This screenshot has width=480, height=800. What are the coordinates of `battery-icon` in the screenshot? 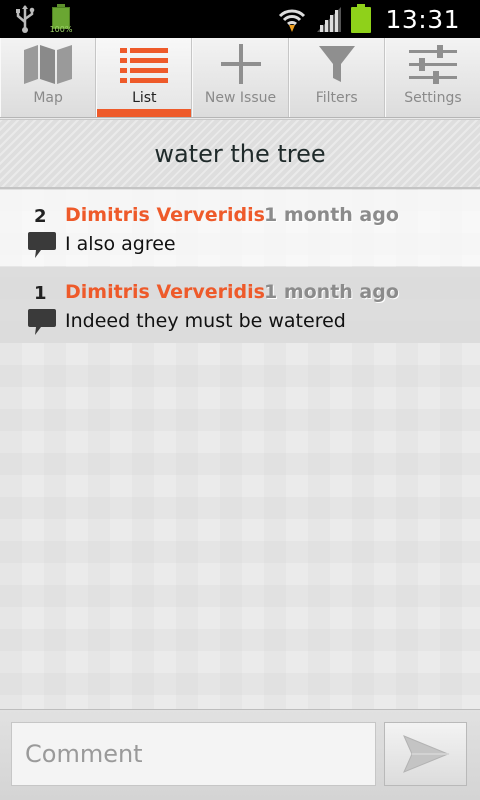 It's located at (361, 19).